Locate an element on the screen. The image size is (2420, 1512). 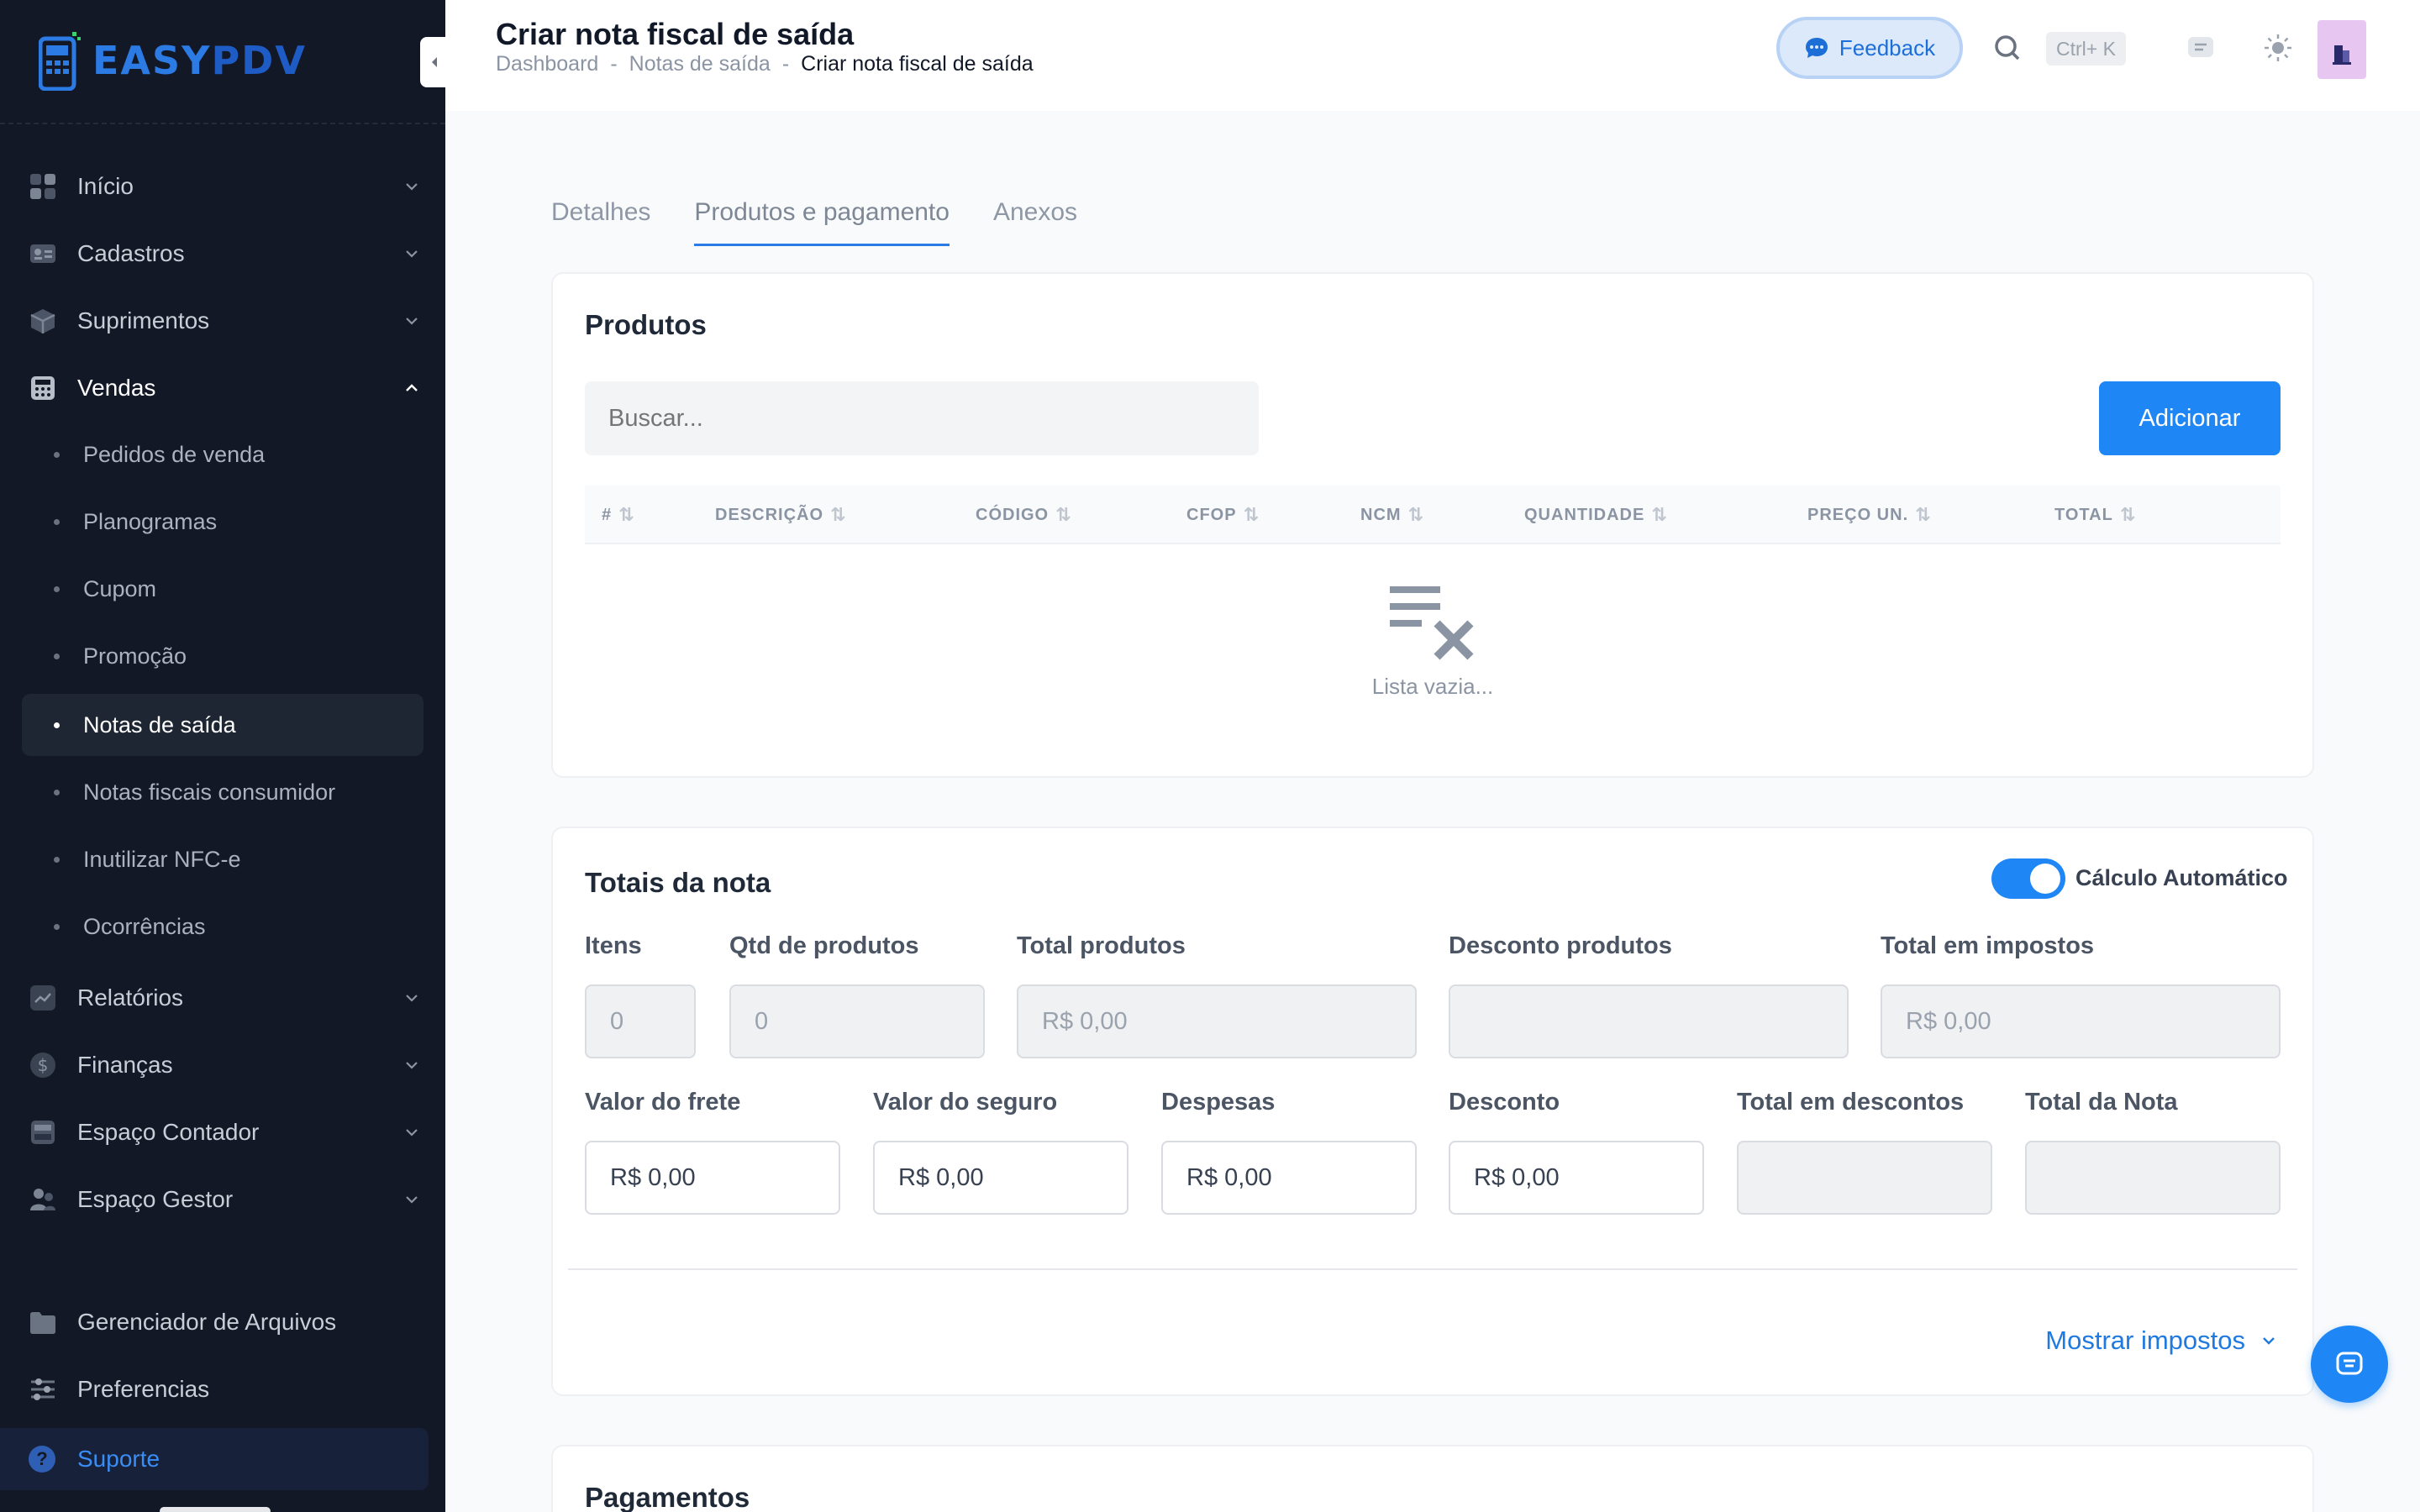
field-label-valor-frete: Valor do frete is located at coordinates (663, 1102).